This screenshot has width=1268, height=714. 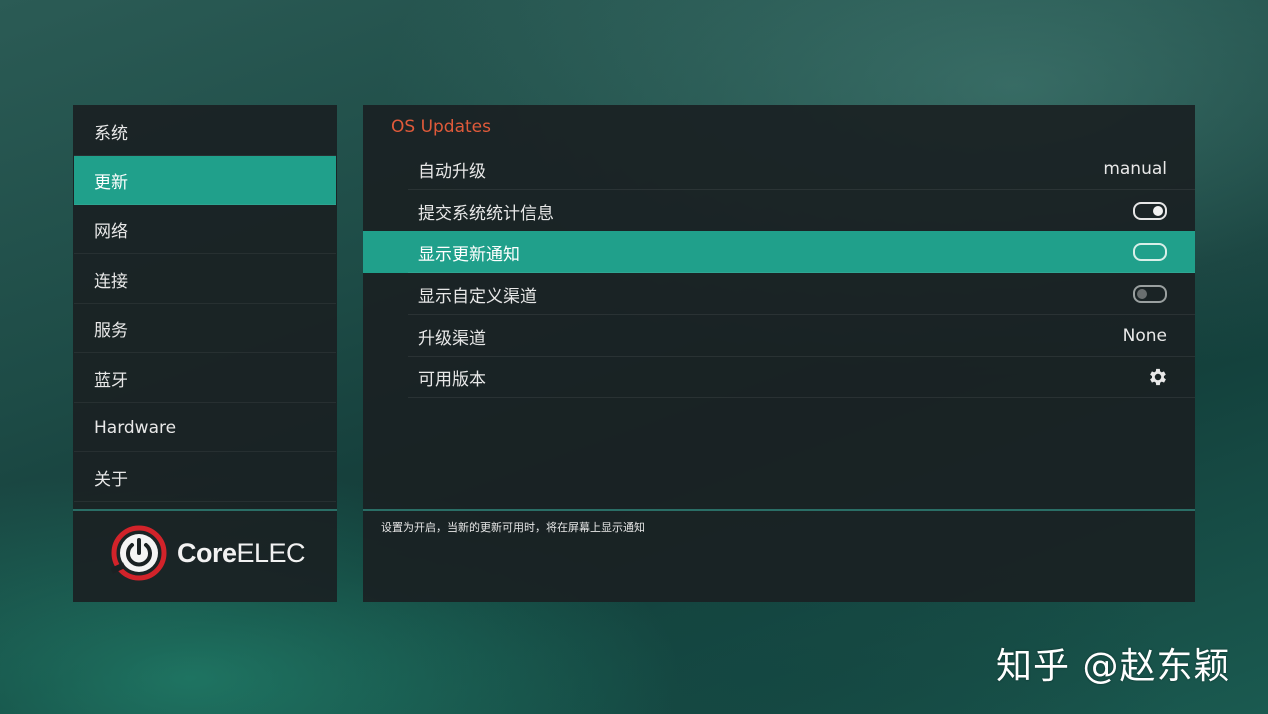 I want to click on toggle-focused-icon, so click(x=1150, y=252).